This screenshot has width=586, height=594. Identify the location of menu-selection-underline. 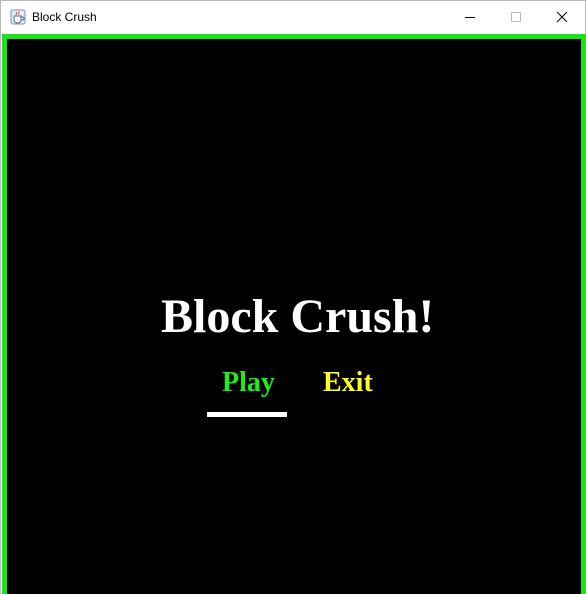
(247, 414).